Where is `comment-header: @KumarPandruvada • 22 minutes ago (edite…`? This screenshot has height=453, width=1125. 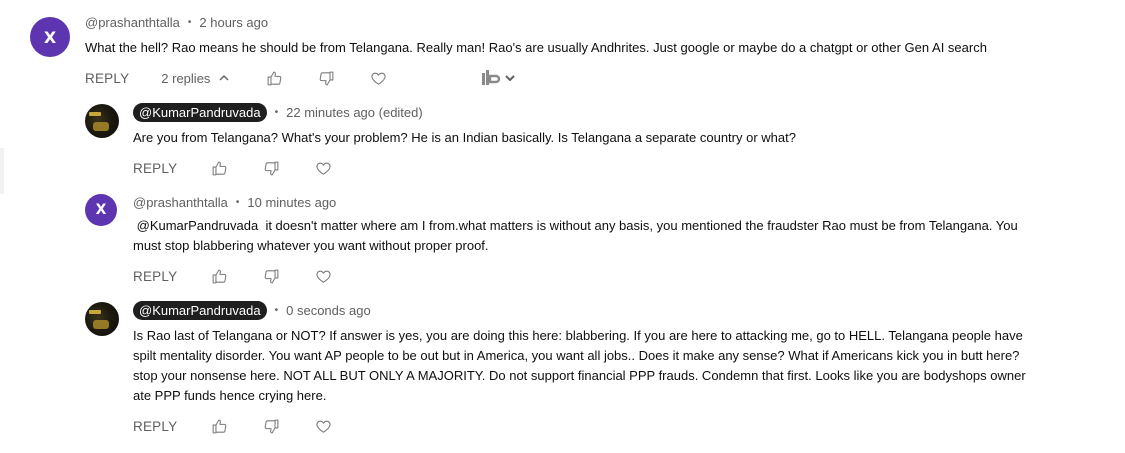
comment-header: @KumarPandruvada • 22 minutes ago (edite… is located at coordinates (278, 112).